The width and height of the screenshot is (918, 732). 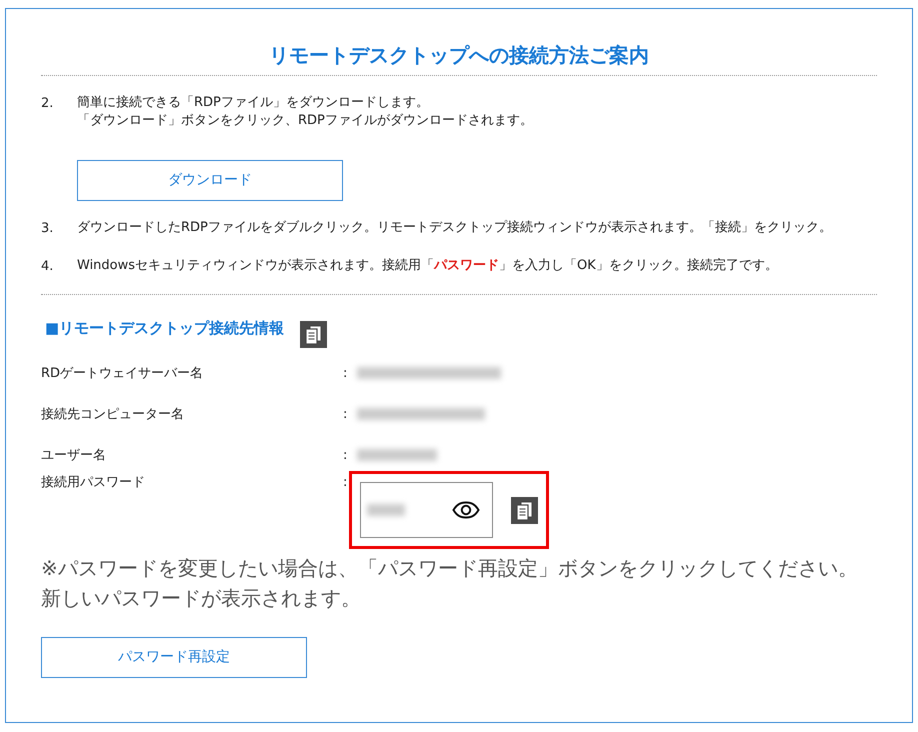 I want to click on field-label: ユーザー名, so click(x=74, y=456).